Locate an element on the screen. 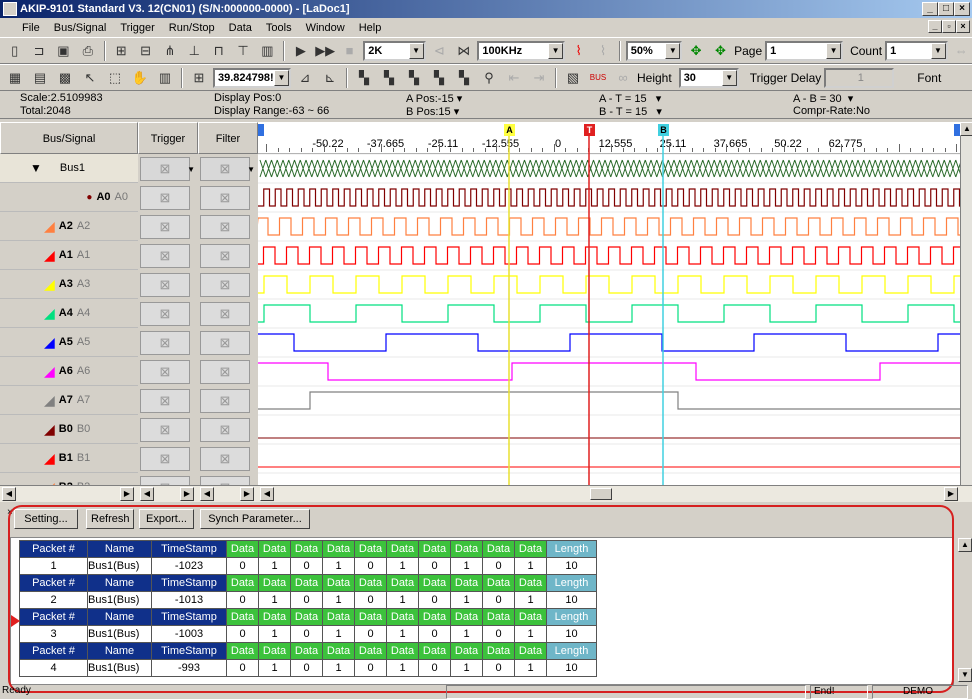 The height and width of the screenshot is (699, 972). scroll-thumb is located at coordinates (601, 494).